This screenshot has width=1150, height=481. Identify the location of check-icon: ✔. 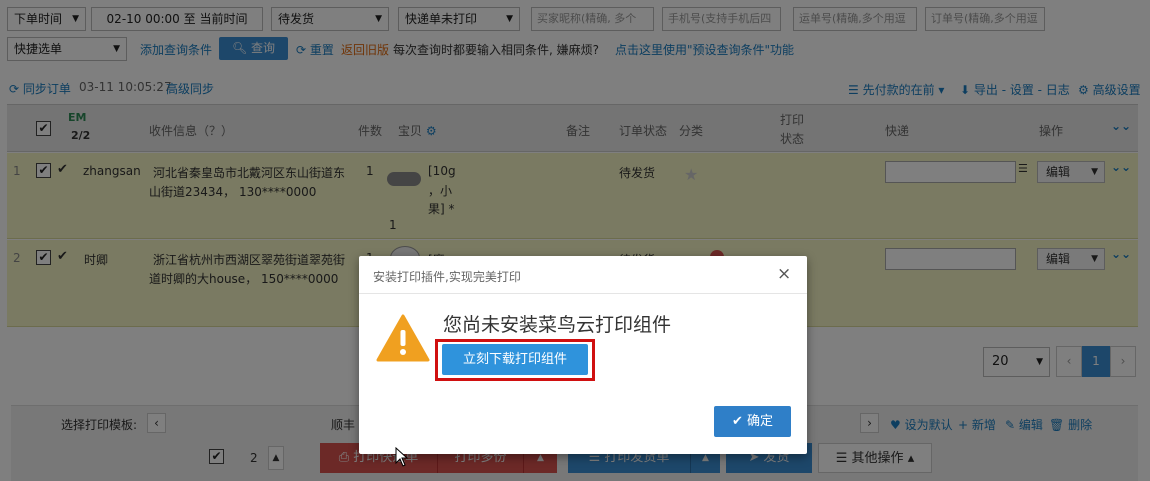
(737, 421).